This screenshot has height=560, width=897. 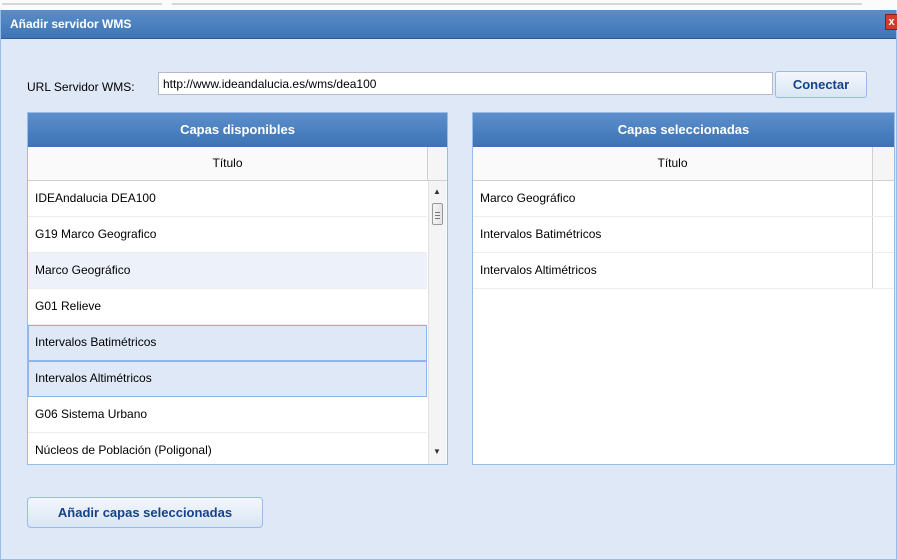 What do you see at coordinates (227, 448) in the screenshot?
I see `layer-row: Núcleos de Población (Poligonal)` at bounding box center [227, 448].